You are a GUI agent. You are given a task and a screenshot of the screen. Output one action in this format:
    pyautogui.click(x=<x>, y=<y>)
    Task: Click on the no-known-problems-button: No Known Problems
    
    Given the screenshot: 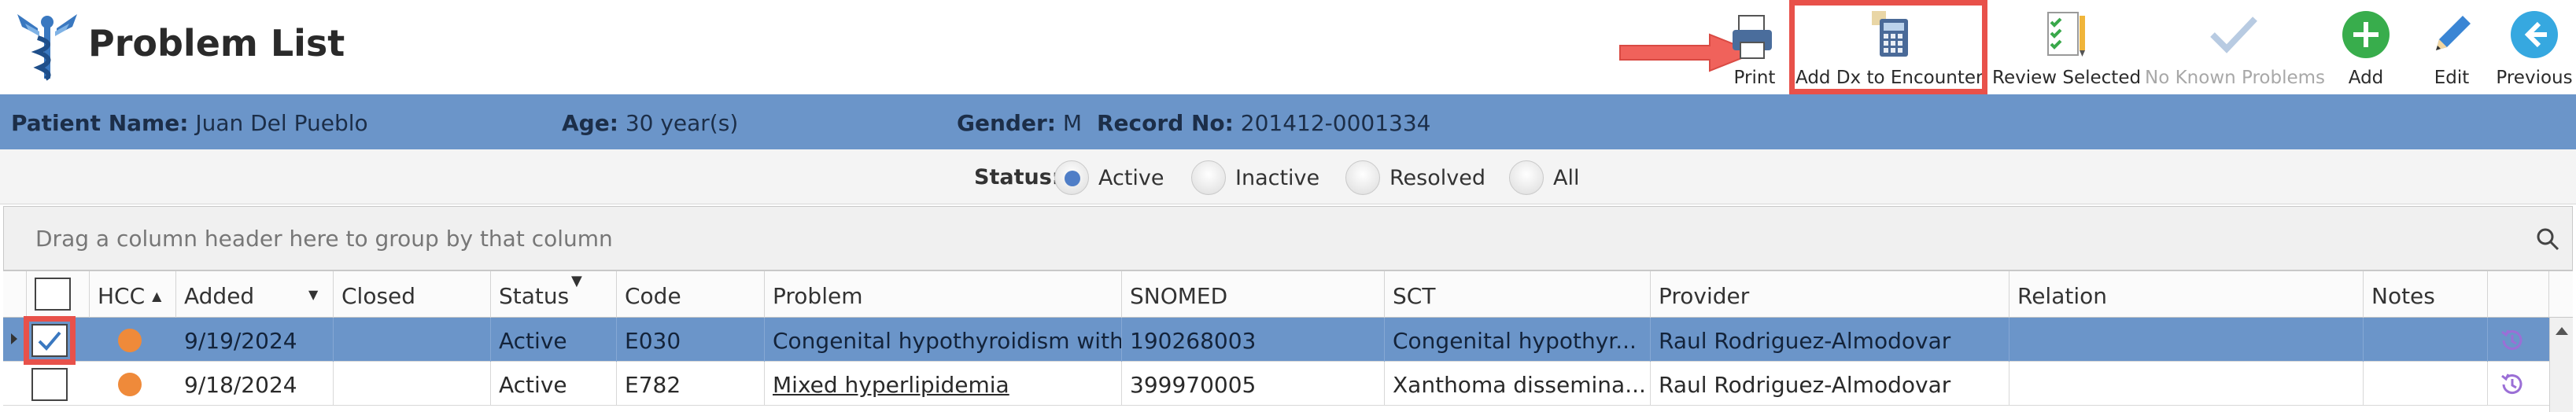 What is the action you would take?
    pyautogui.click(x=2235, y=47)
    